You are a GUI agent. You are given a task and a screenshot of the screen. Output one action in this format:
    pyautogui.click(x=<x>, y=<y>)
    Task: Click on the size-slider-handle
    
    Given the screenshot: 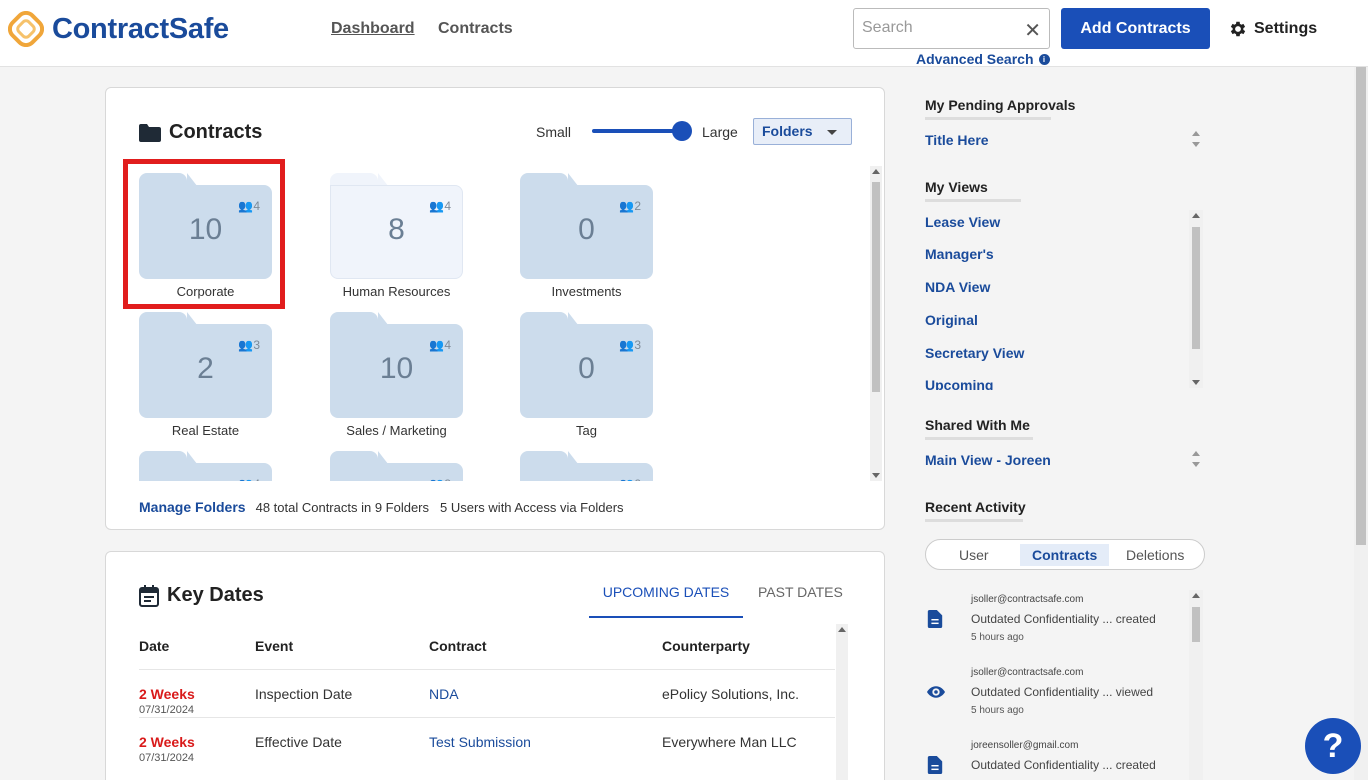 What is the action you would take?
    pyautogui.click(x=682, y=131)
    